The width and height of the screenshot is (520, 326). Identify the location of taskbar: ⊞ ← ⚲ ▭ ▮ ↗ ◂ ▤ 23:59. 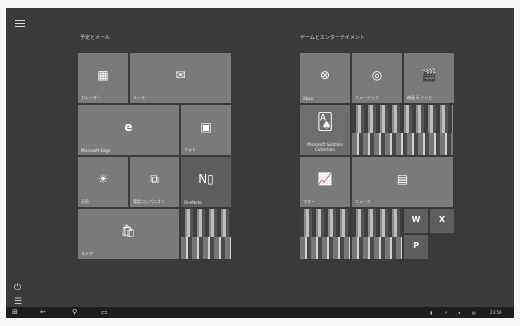
(260, 312).